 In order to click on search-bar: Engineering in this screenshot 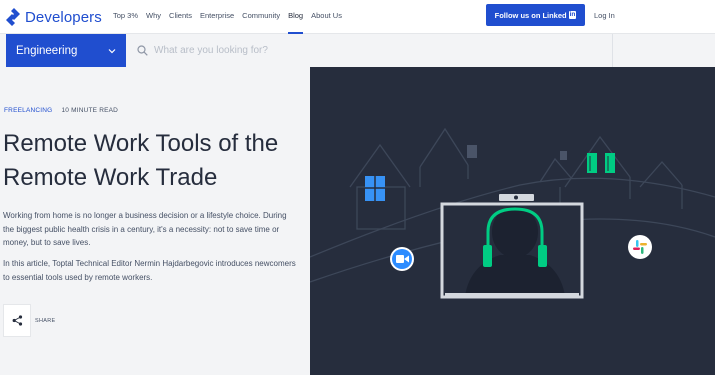, I will do `click(357, 50)`.